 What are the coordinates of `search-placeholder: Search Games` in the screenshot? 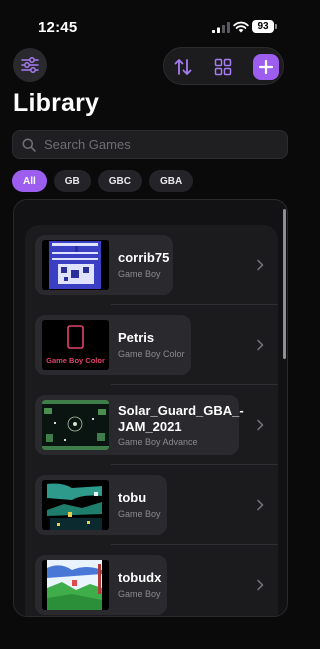 It's located at (87, 144).